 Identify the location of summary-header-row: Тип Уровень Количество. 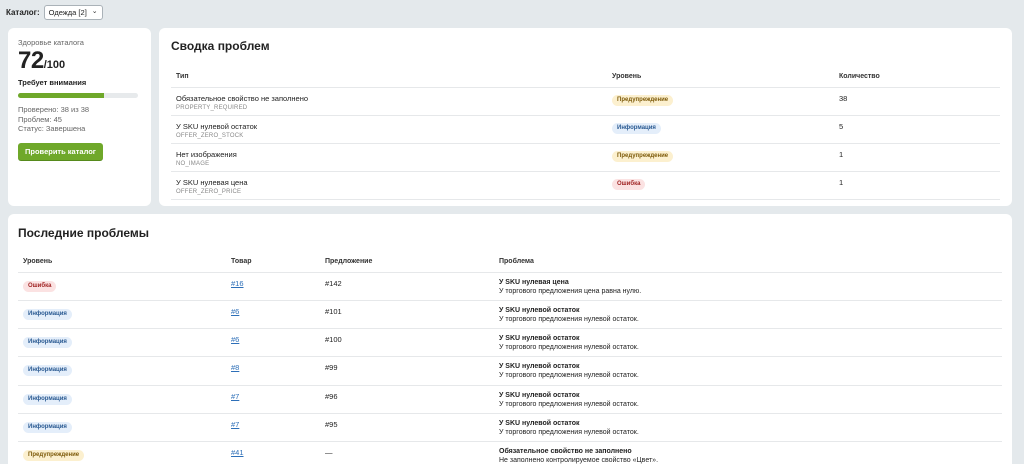
(585, 77).